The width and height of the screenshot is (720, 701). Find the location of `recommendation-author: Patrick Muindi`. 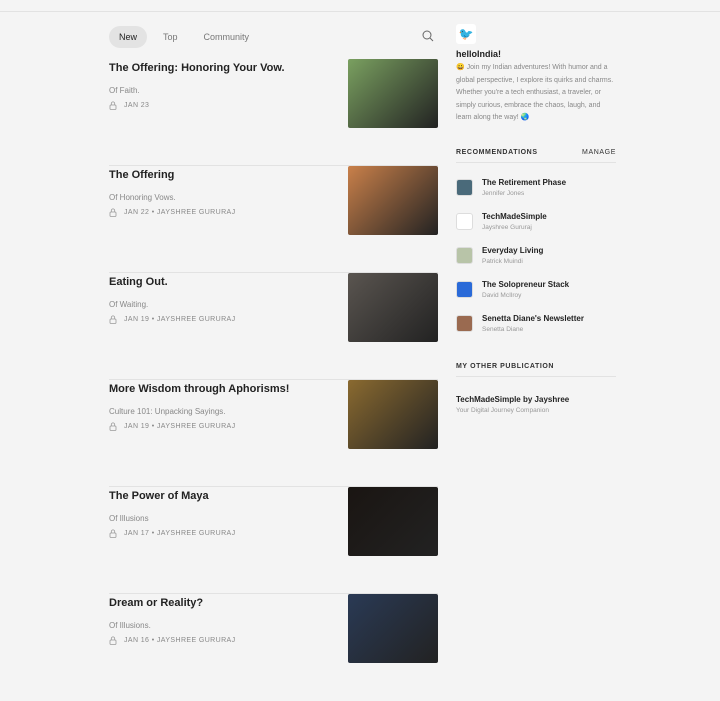

recommendation-author: Patrick Muindi is located at coordinates (502, 261).